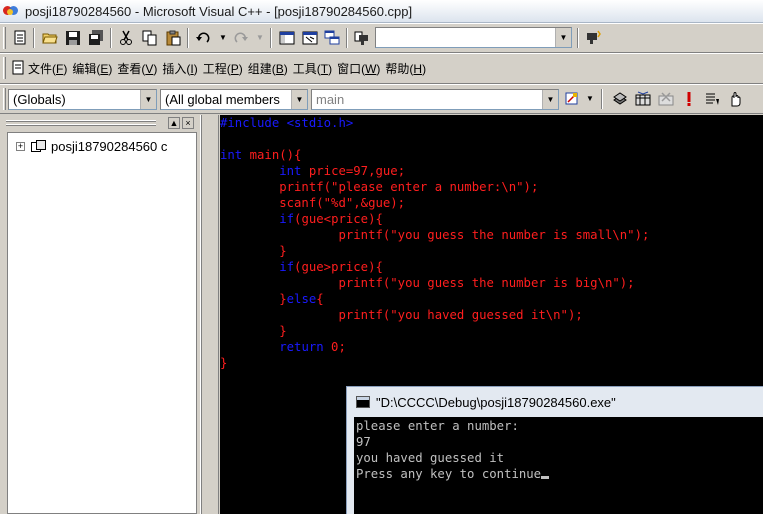  What do you see at coordinates (590, 99) in the screenshot?
I see `wizard-action-dropdown-icon: ▼` at bounding box center [590, 99].